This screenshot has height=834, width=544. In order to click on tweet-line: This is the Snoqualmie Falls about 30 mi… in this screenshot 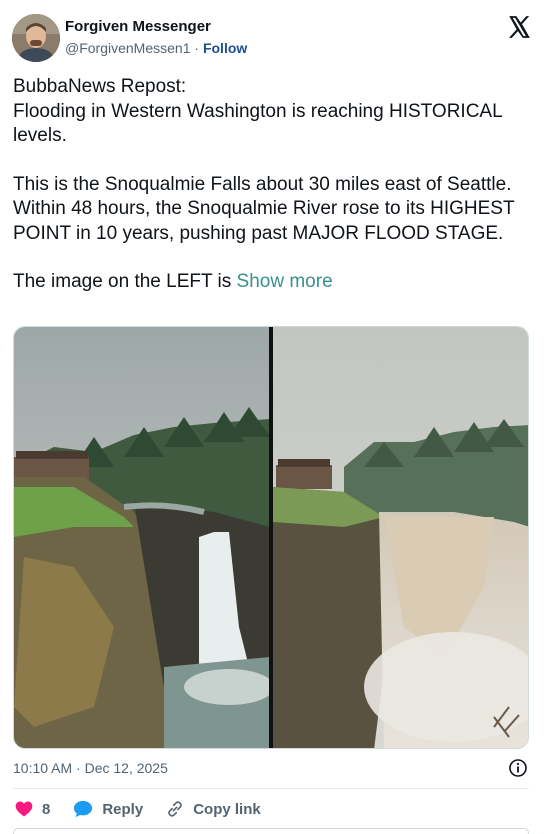, I will do `click(264, 208)`.